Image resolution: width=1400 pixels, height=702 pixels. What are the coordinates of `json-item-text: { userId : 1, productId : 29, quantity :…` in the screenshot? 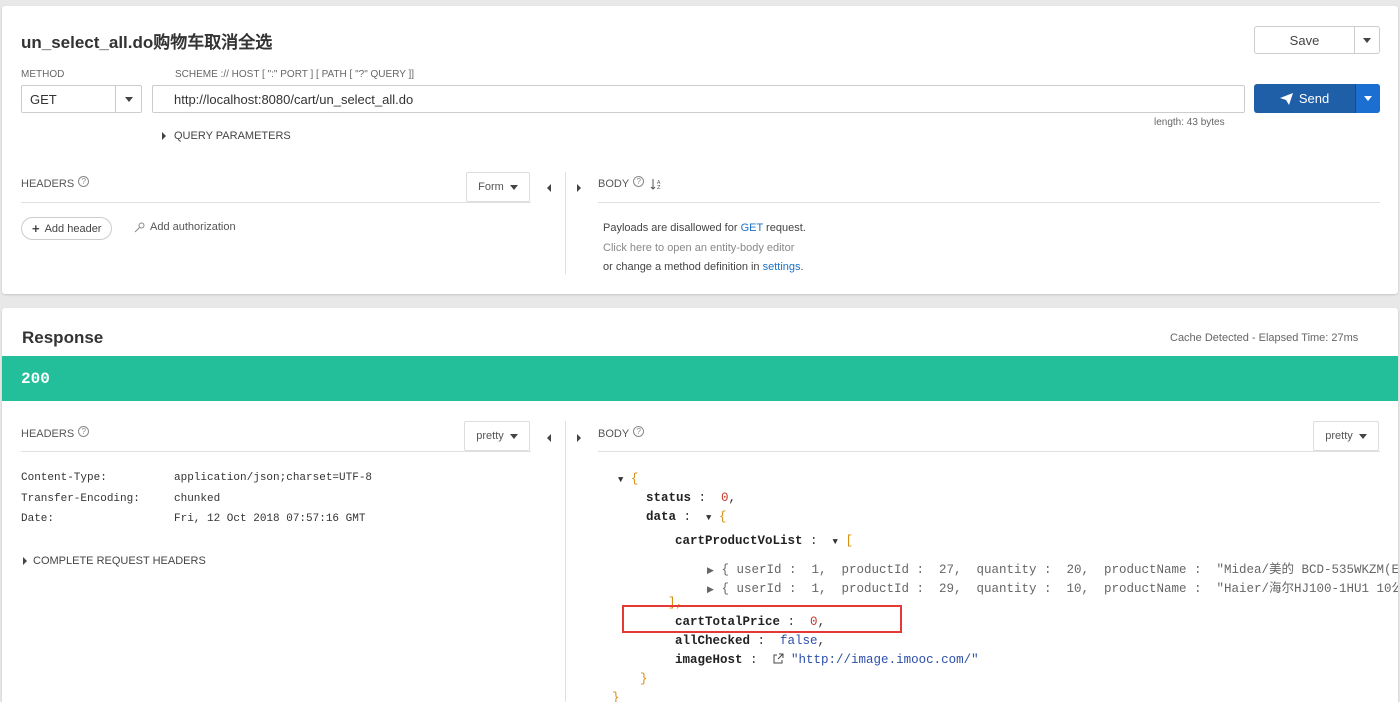 It's located at (1059, 589).